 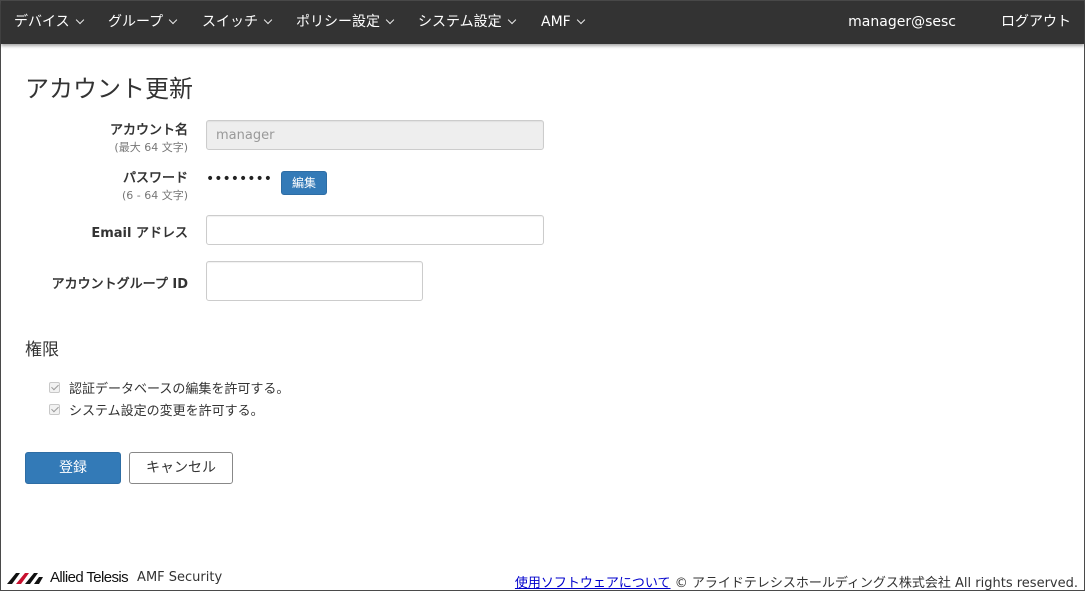 What do you see at coordinates (139, 233) in the screenshot?
I see `email-label: Email アドレス` at bounding box center [139, 233].